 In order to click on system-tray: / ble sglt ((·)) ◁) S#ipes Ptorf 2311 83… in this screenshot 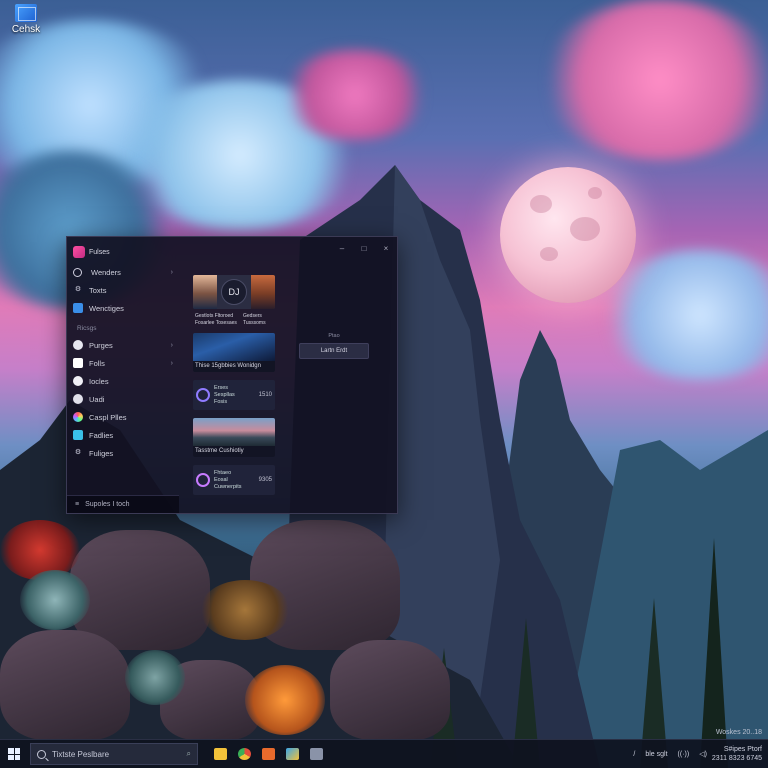, I will do `click(698, 754)`.